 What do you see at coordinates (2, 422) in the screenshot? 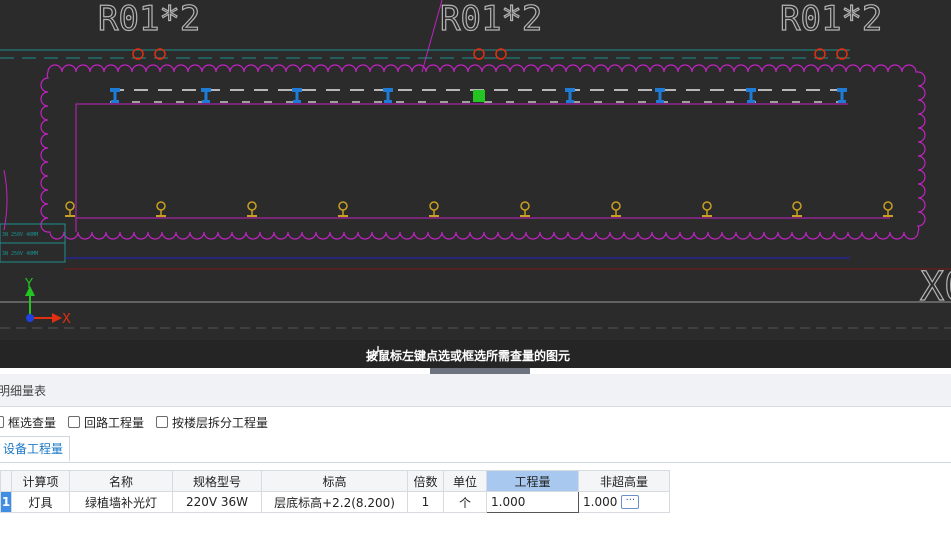
I see `box-select-checkbox` at bounding box center [2, 422].